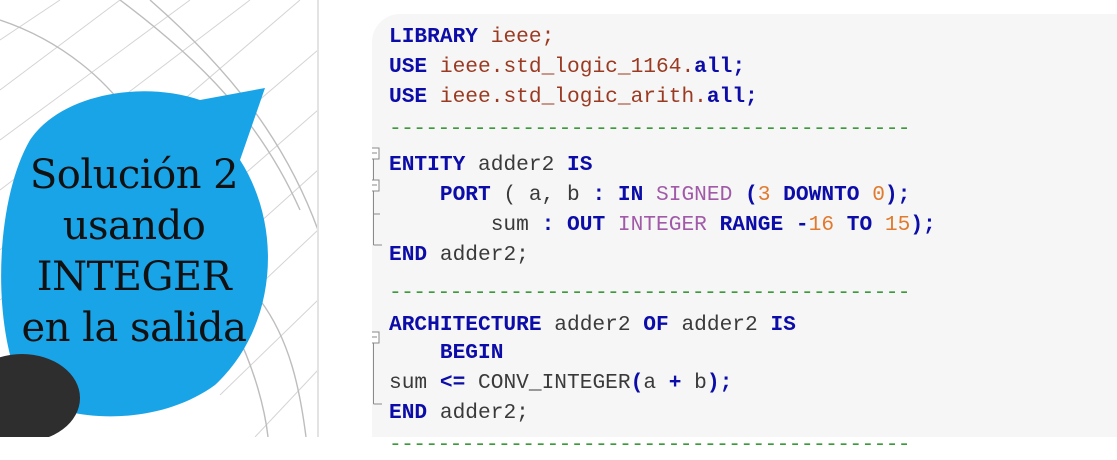 The width and height of the screenshot is (1117, 460). I want to click on bubble-line-2: usando, so click(134, 226).